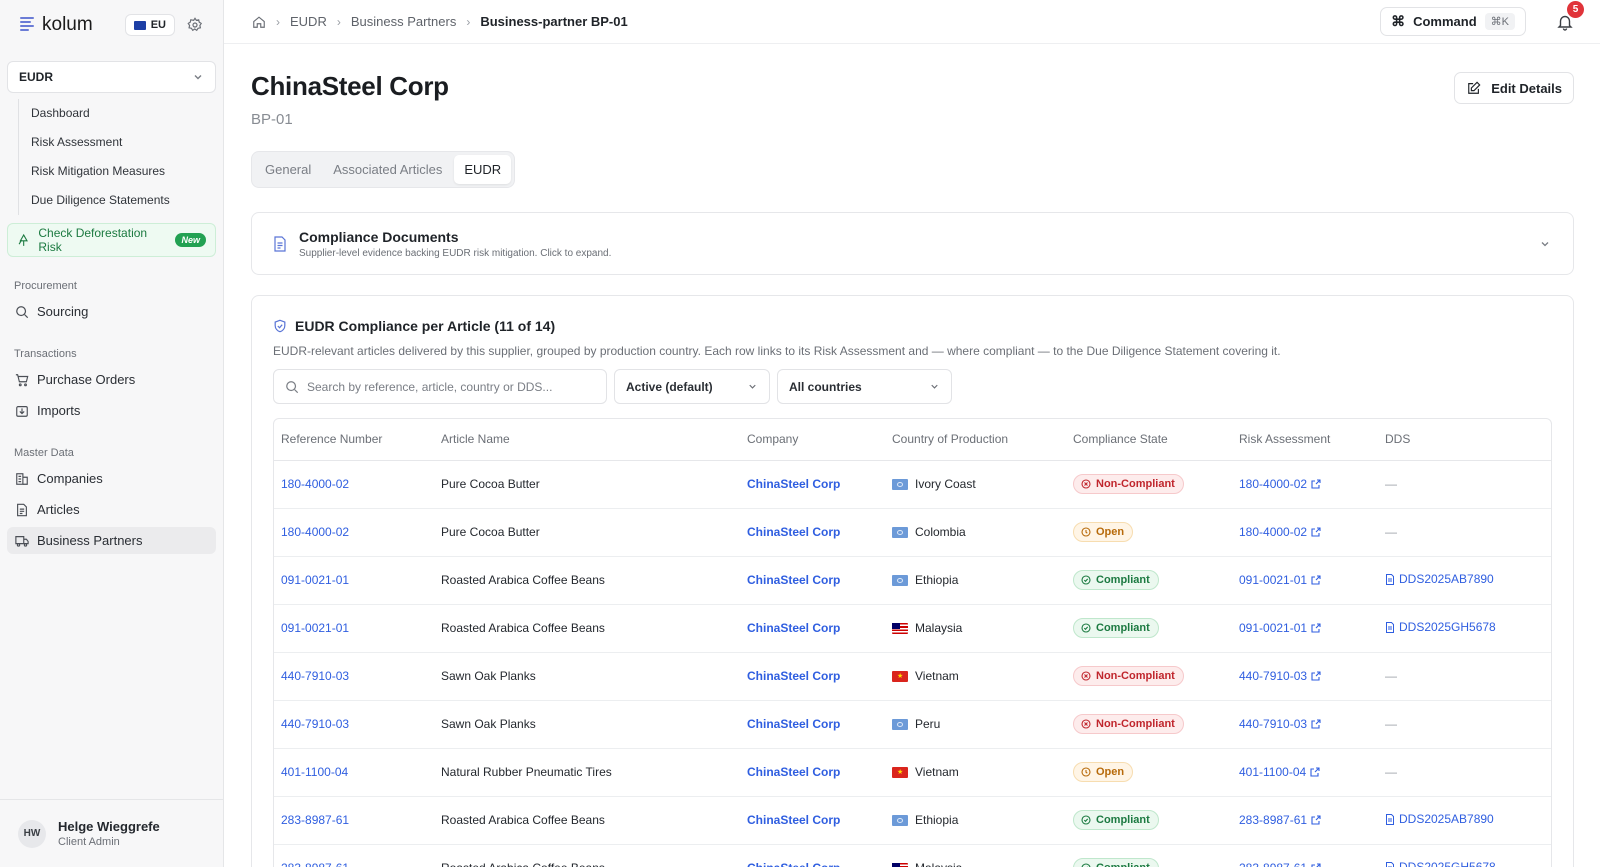 Image resolution: width=1600 pixels, height=867 pixels. Describe the element at coordinates (1086, 865) in the screenshot. I see `check-circle-icon` at that location.